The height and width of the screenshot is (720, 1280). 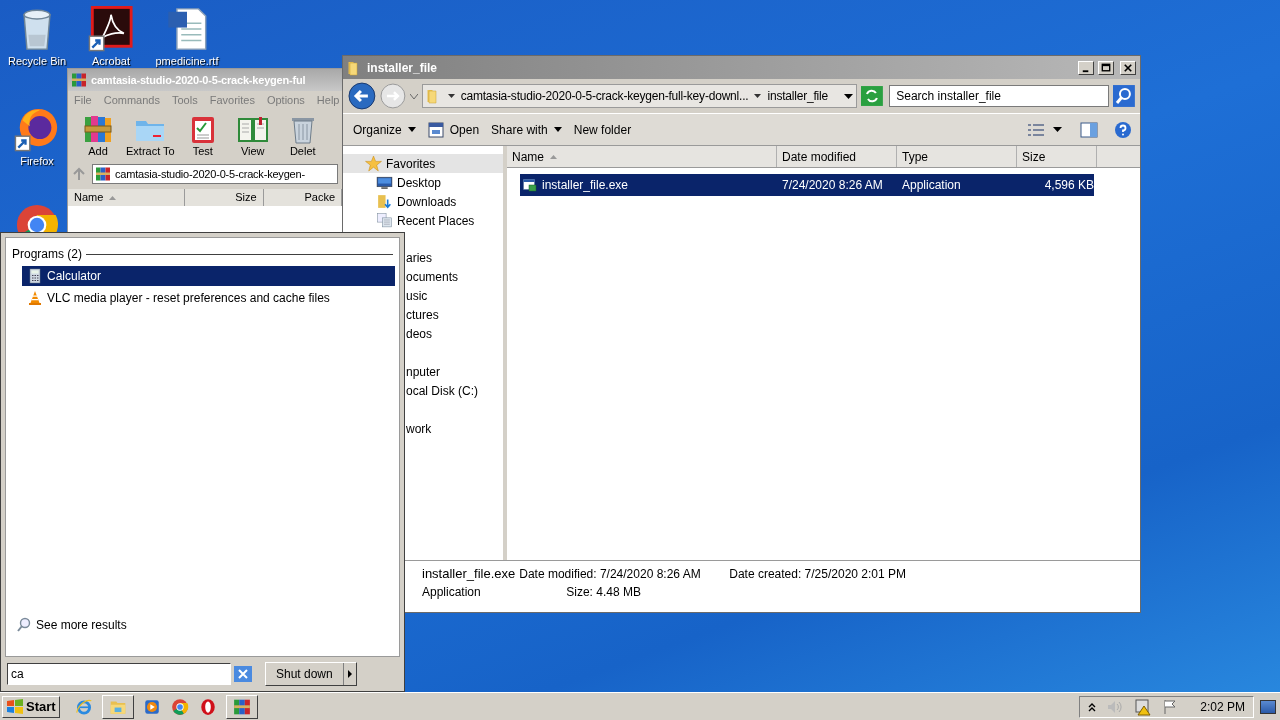 What do you see at coordinates (1123, 129) in the screenshot?
I see `help-icon` at bounding box center [1123, 129].